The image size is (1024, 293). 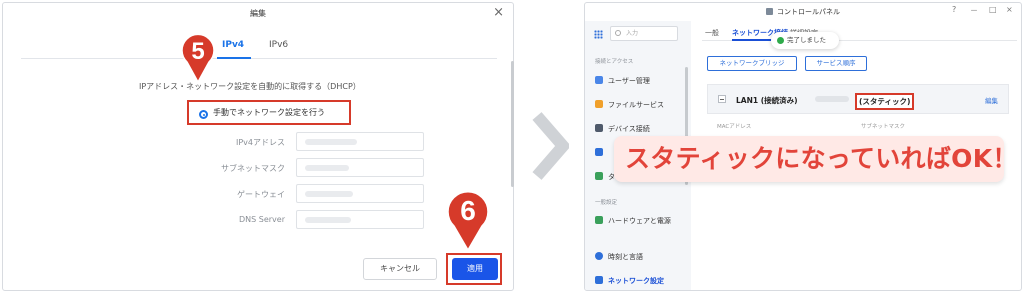 I want to click on sidebar-item-hidden, so click(x=601, y=152).